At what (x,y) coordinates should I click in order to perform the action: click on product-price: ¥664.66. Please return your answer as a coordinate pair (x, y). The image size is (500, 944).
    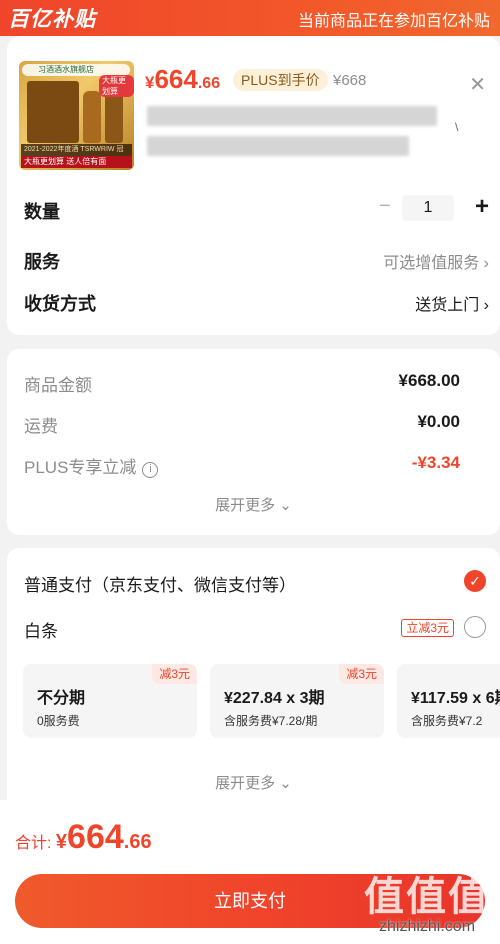
    Looking at the image, I should click on (182, 79).